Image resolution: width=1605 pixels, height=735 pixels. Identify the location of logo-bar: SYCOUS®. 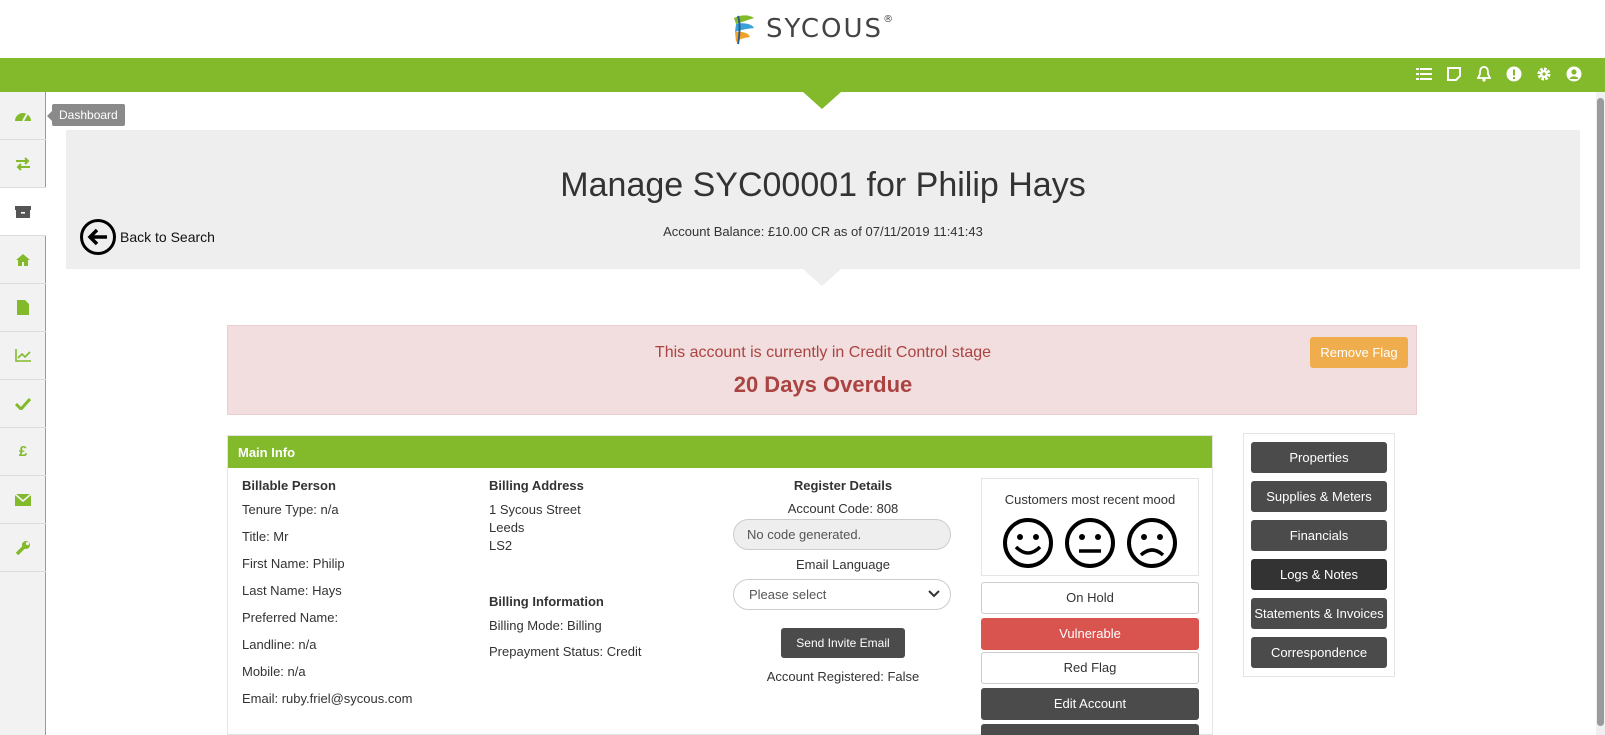
(802, 29).